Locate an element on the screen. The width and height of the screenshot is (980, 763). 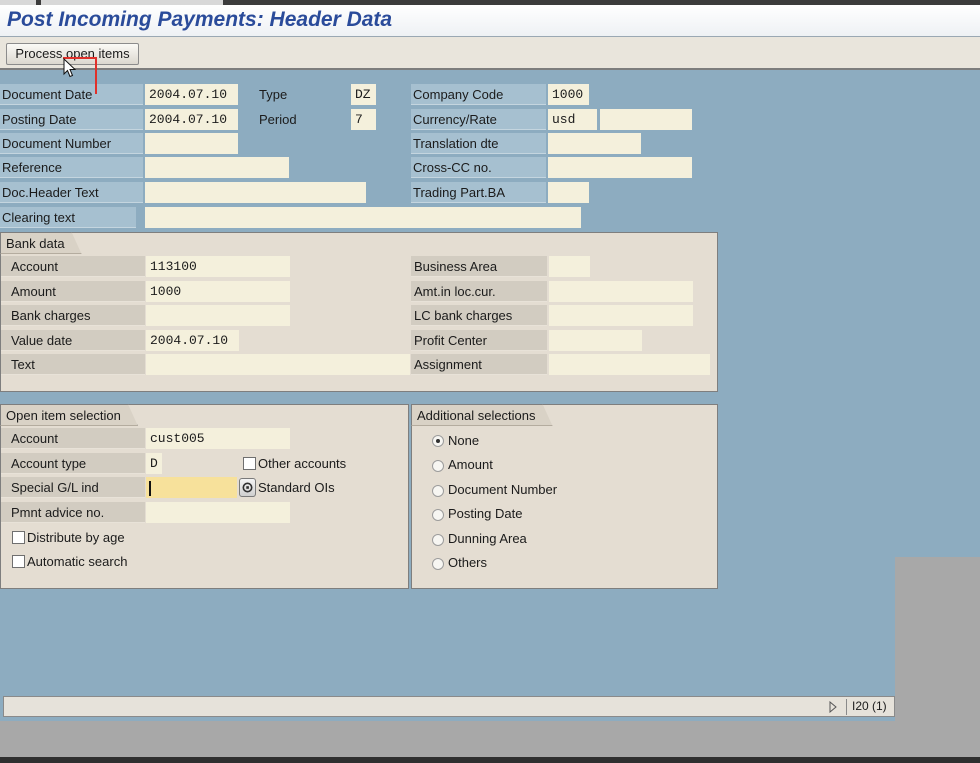
radio-document-number is located at coordinates (438, 491).